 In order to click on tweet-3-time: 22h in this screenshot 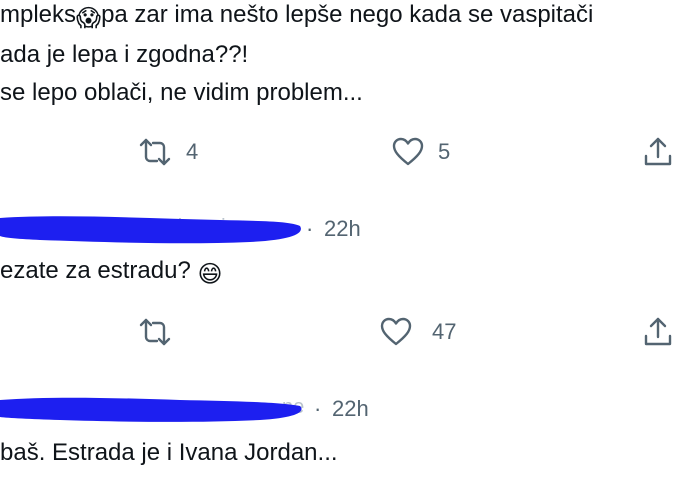, I will do `click(350, 409)`.